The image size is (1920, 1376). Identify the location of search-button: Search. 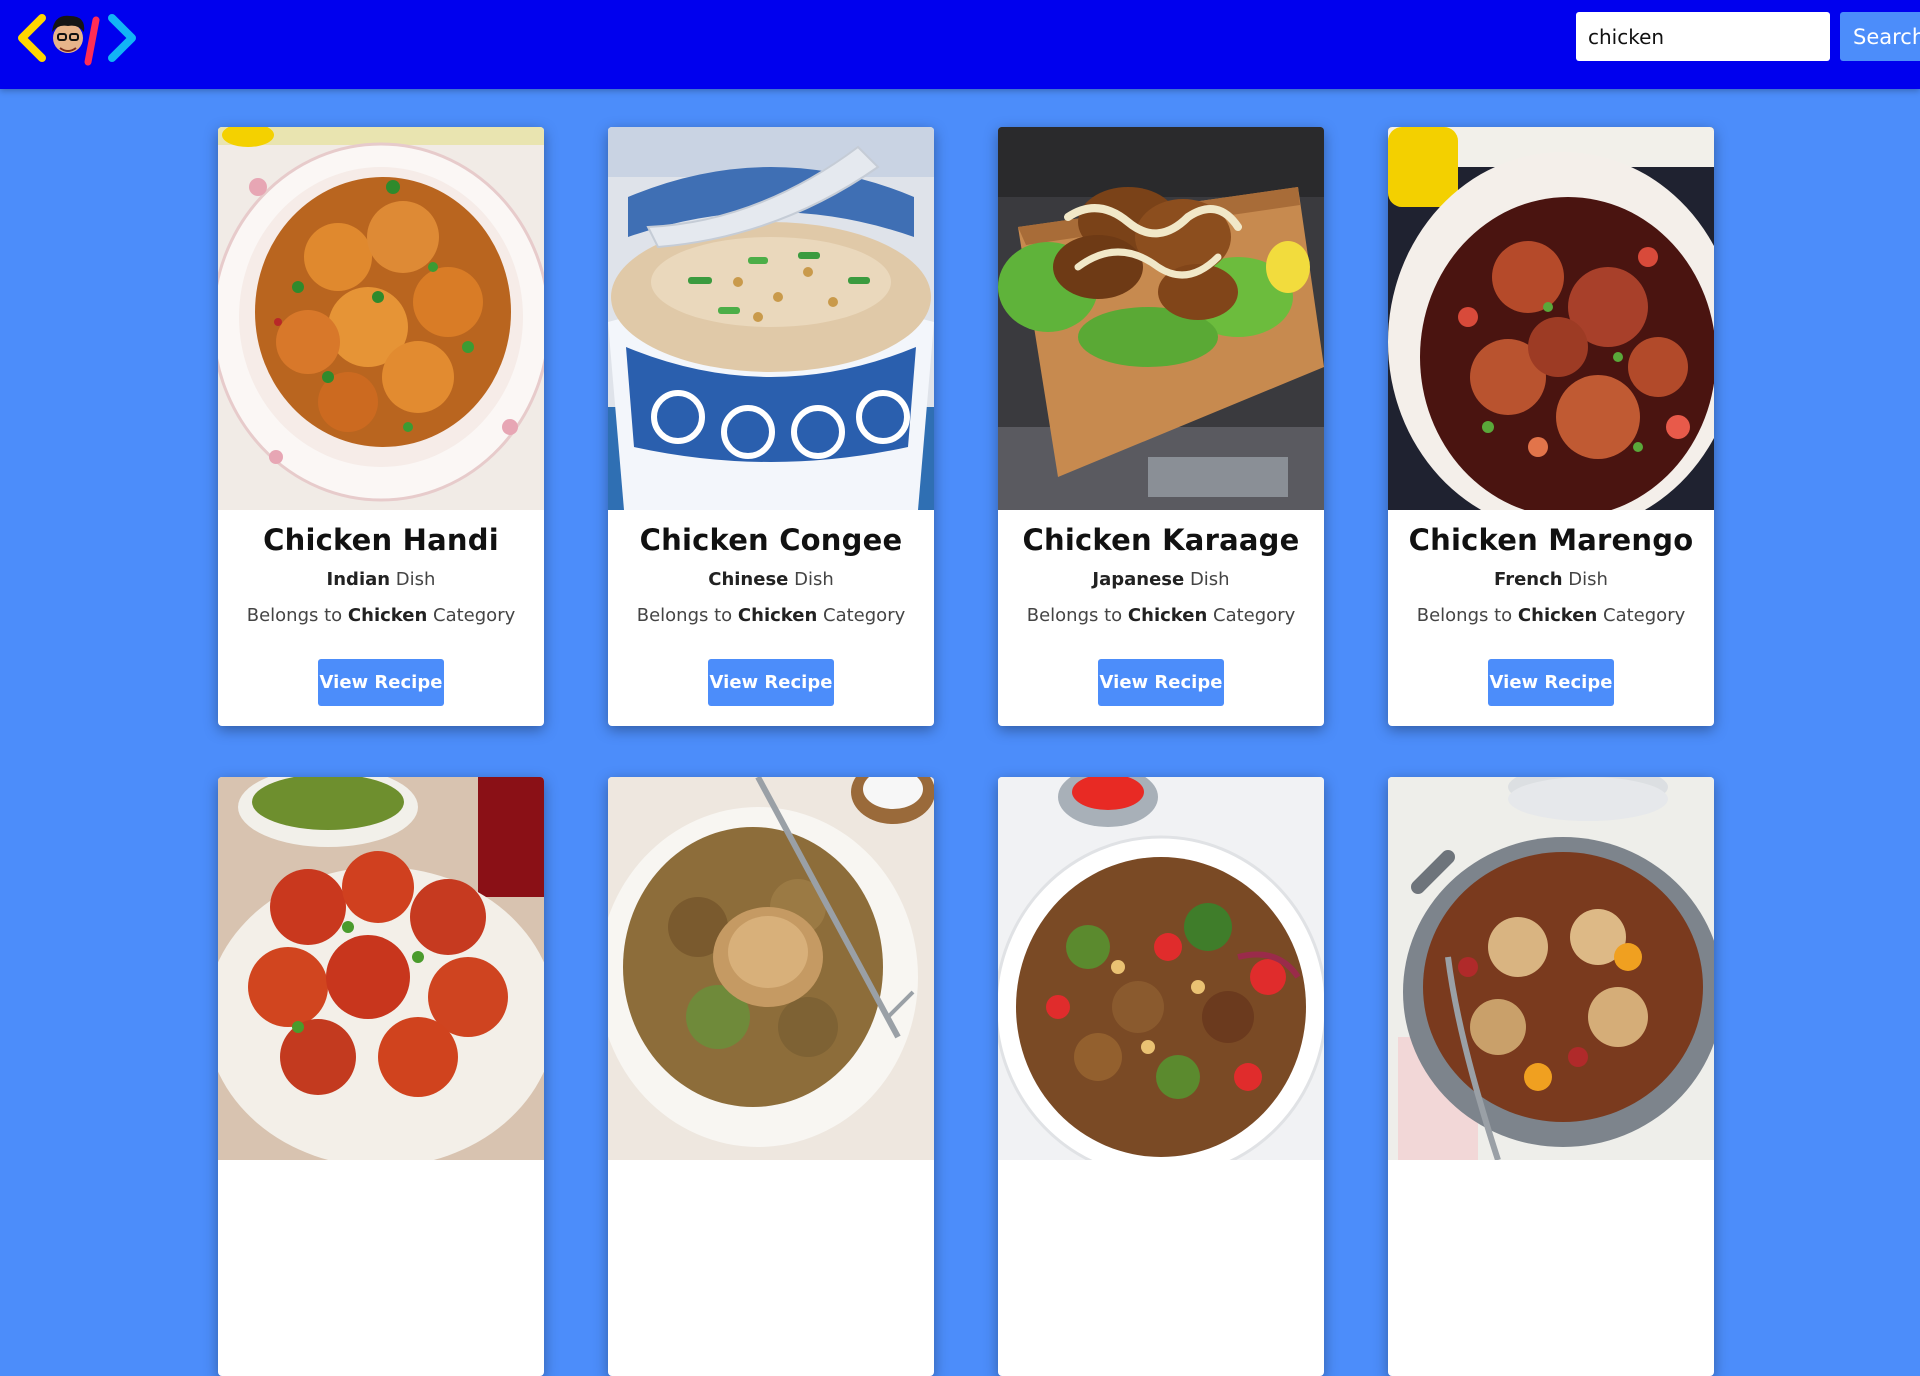
(1880, 36).